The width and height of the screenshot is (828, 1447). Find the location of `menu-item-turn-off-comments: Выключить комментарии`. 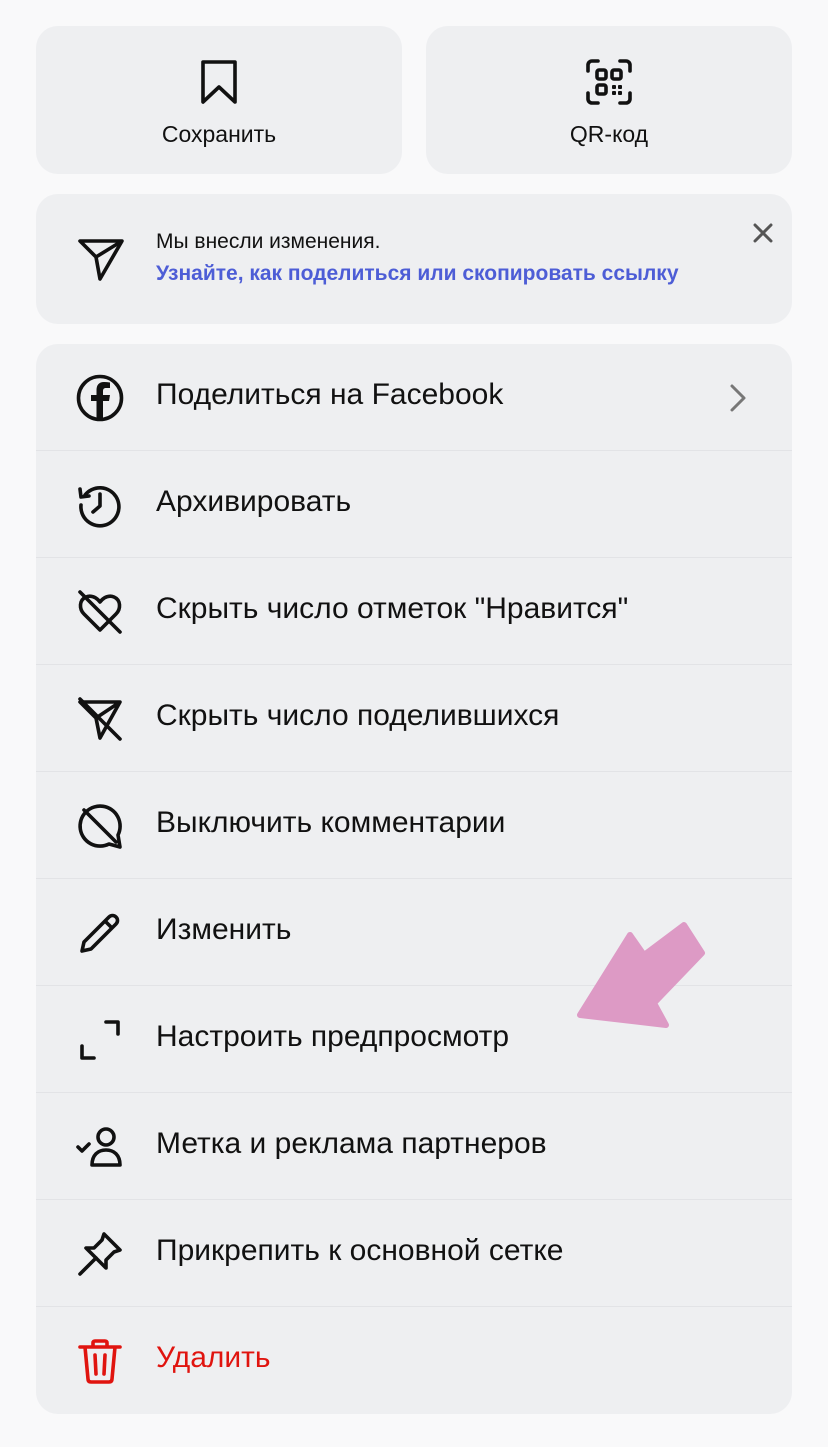

menu-item-turn-off-comments: Выключить комментарии is located at coordinates (414, 825).